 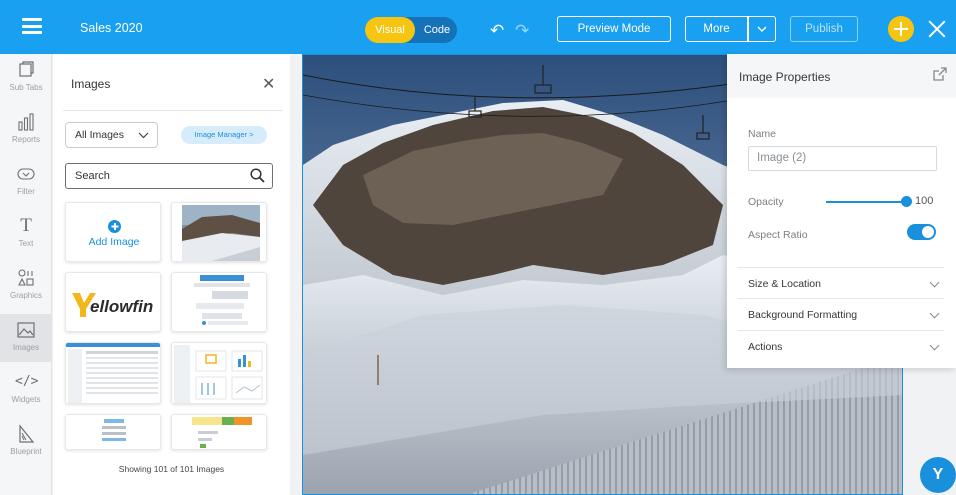 What do you see at coordinates (901, 29) in the screenshot?
I see `add-icon` at bounding box center [901, 29].